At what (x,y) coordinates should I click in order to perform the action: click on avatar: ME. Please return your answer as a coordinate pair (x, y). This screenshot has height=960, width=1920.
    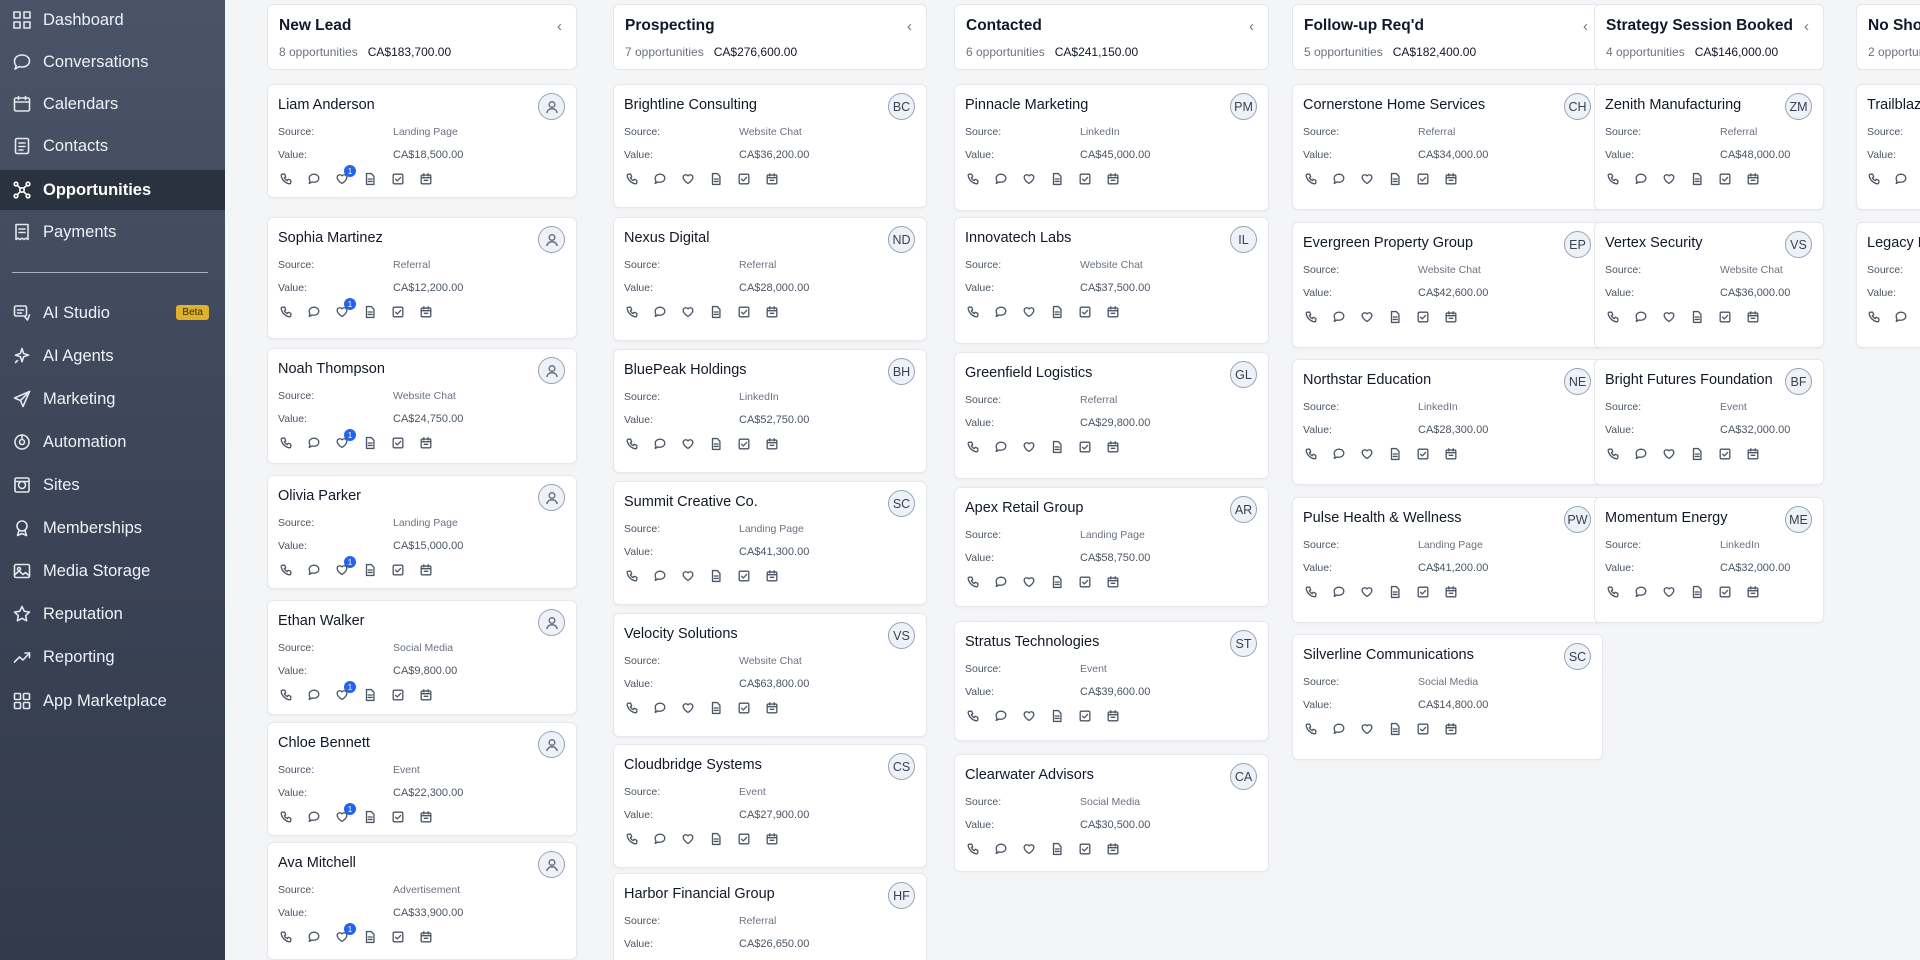
    Looking at the image, I should click on (1798, 519).